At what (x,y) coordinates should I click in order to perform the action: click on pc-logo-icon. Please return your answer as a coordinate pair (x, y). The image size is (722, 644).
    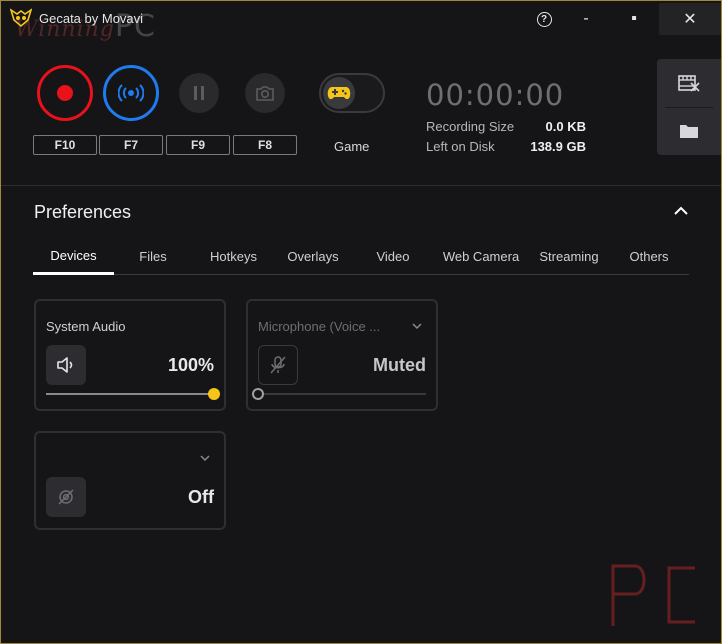
    Looking at the image, I should click on (653, 595).